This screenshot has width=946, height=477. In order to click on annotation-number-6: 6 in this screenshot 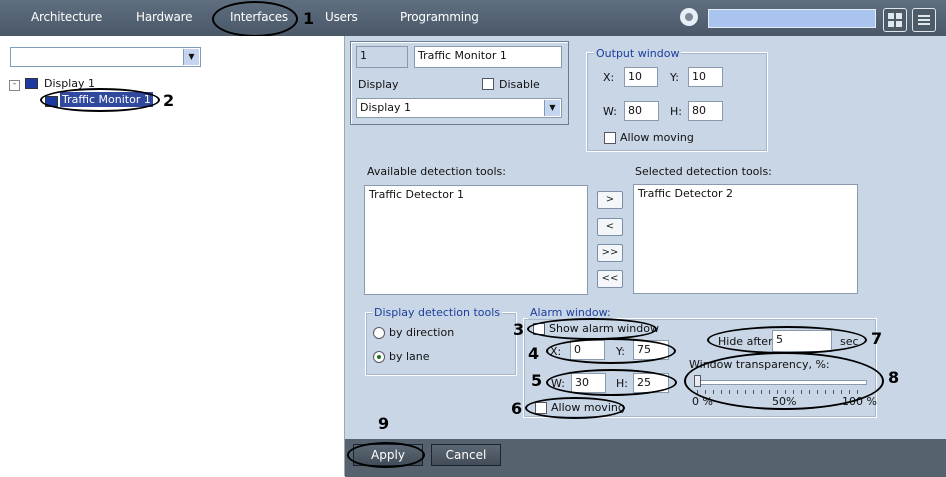, I will do `click(517, 408)`.